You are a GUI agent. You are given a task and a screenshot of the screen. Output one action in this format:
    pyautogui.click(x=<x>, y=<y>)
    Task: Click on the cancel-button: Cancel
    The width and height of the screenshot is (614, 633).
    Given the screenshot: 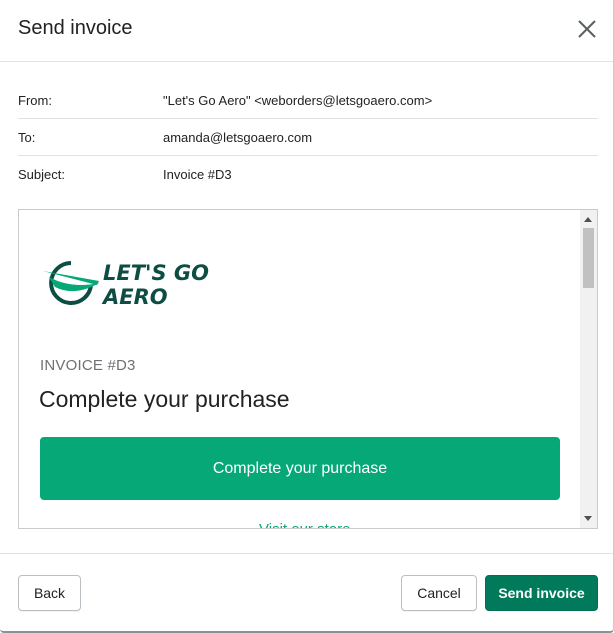 What is the action you would take?
    pyautogui.click(x=439, y=593)
    